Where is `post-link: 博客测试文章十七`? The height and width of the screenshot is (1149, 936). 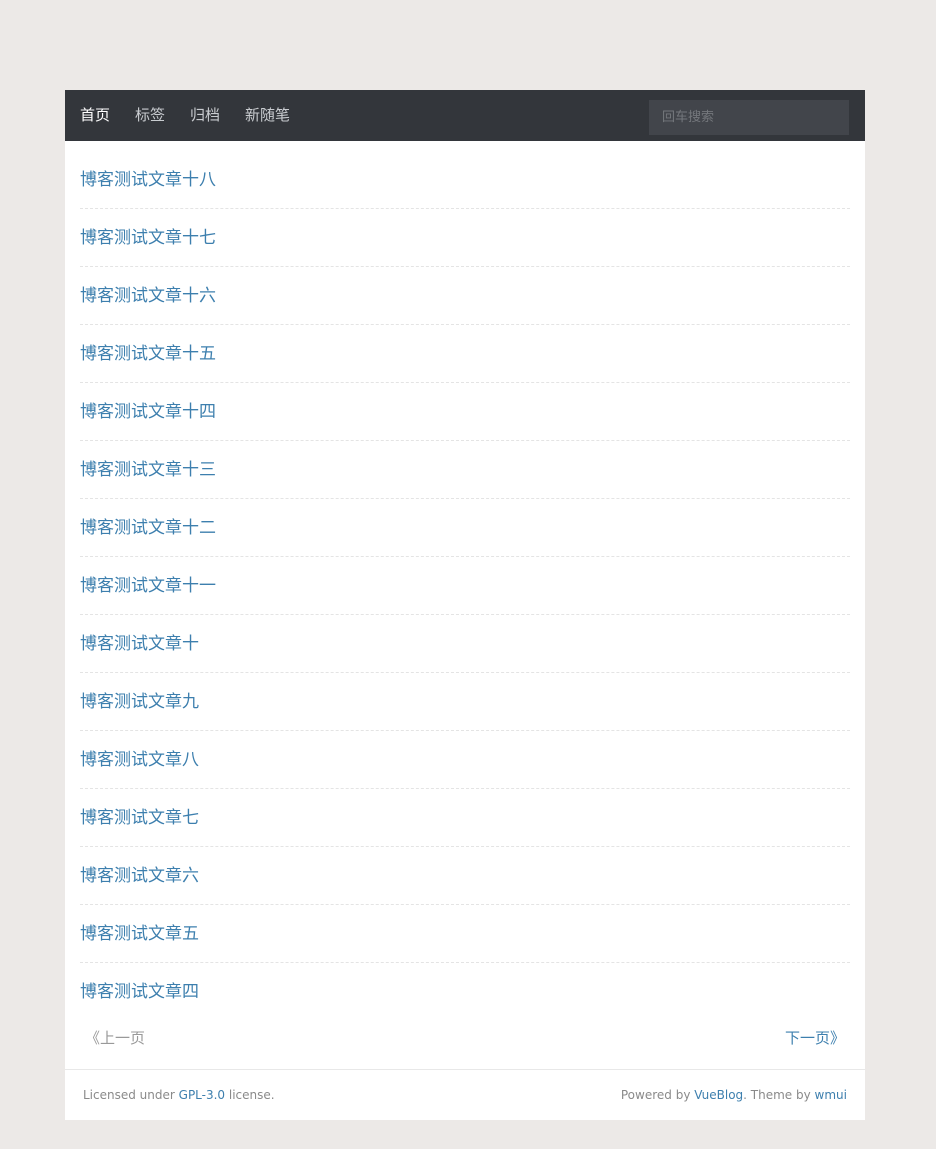
post-link: 博客测试文章十七 is located at coordinates (148, 238).